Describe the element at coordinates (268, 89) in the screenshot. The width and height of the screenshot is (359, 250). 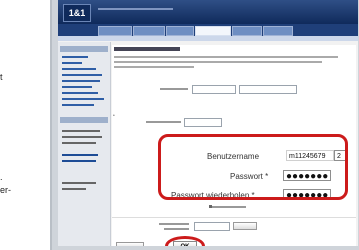
I see `domain-select` at that location.